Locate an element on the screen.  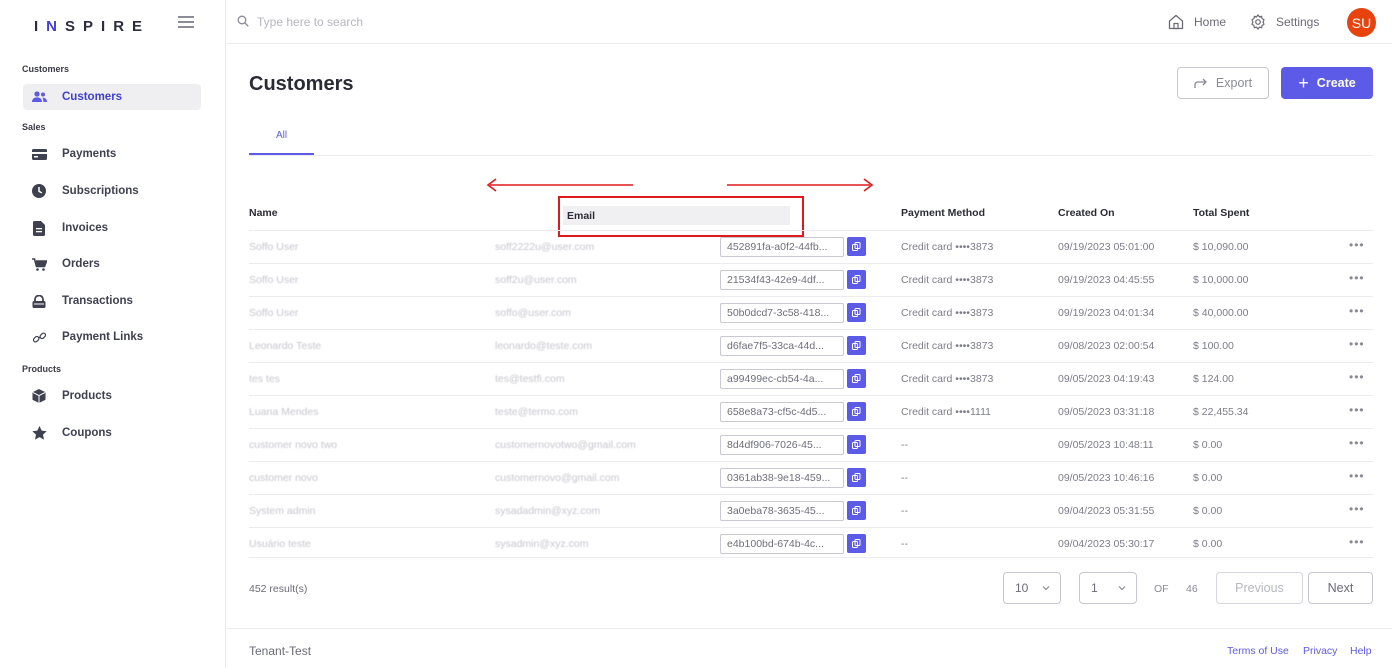
copy-icon is located at coordinates (856, 477).